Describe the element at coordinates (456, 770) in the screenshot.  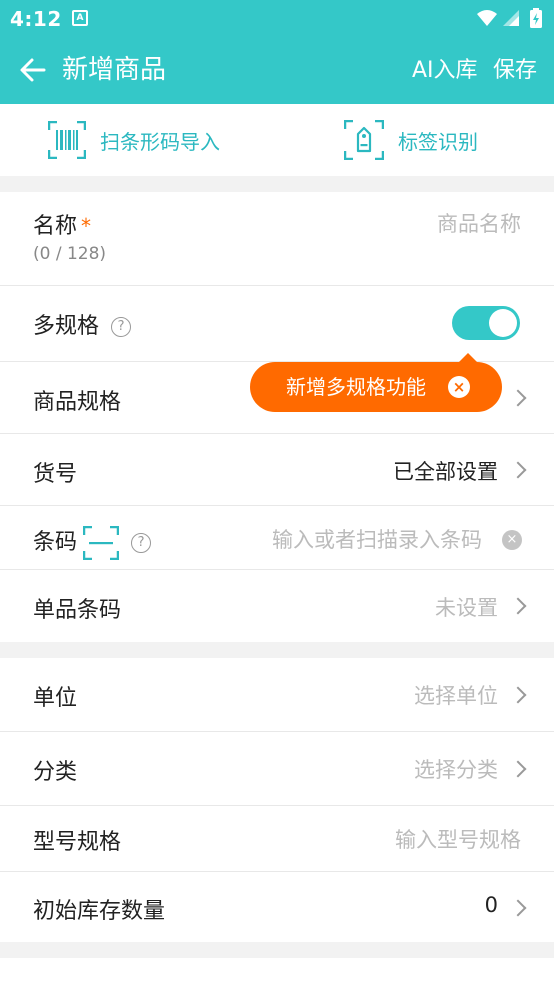
I see `category-value: 选择分类` at that location.